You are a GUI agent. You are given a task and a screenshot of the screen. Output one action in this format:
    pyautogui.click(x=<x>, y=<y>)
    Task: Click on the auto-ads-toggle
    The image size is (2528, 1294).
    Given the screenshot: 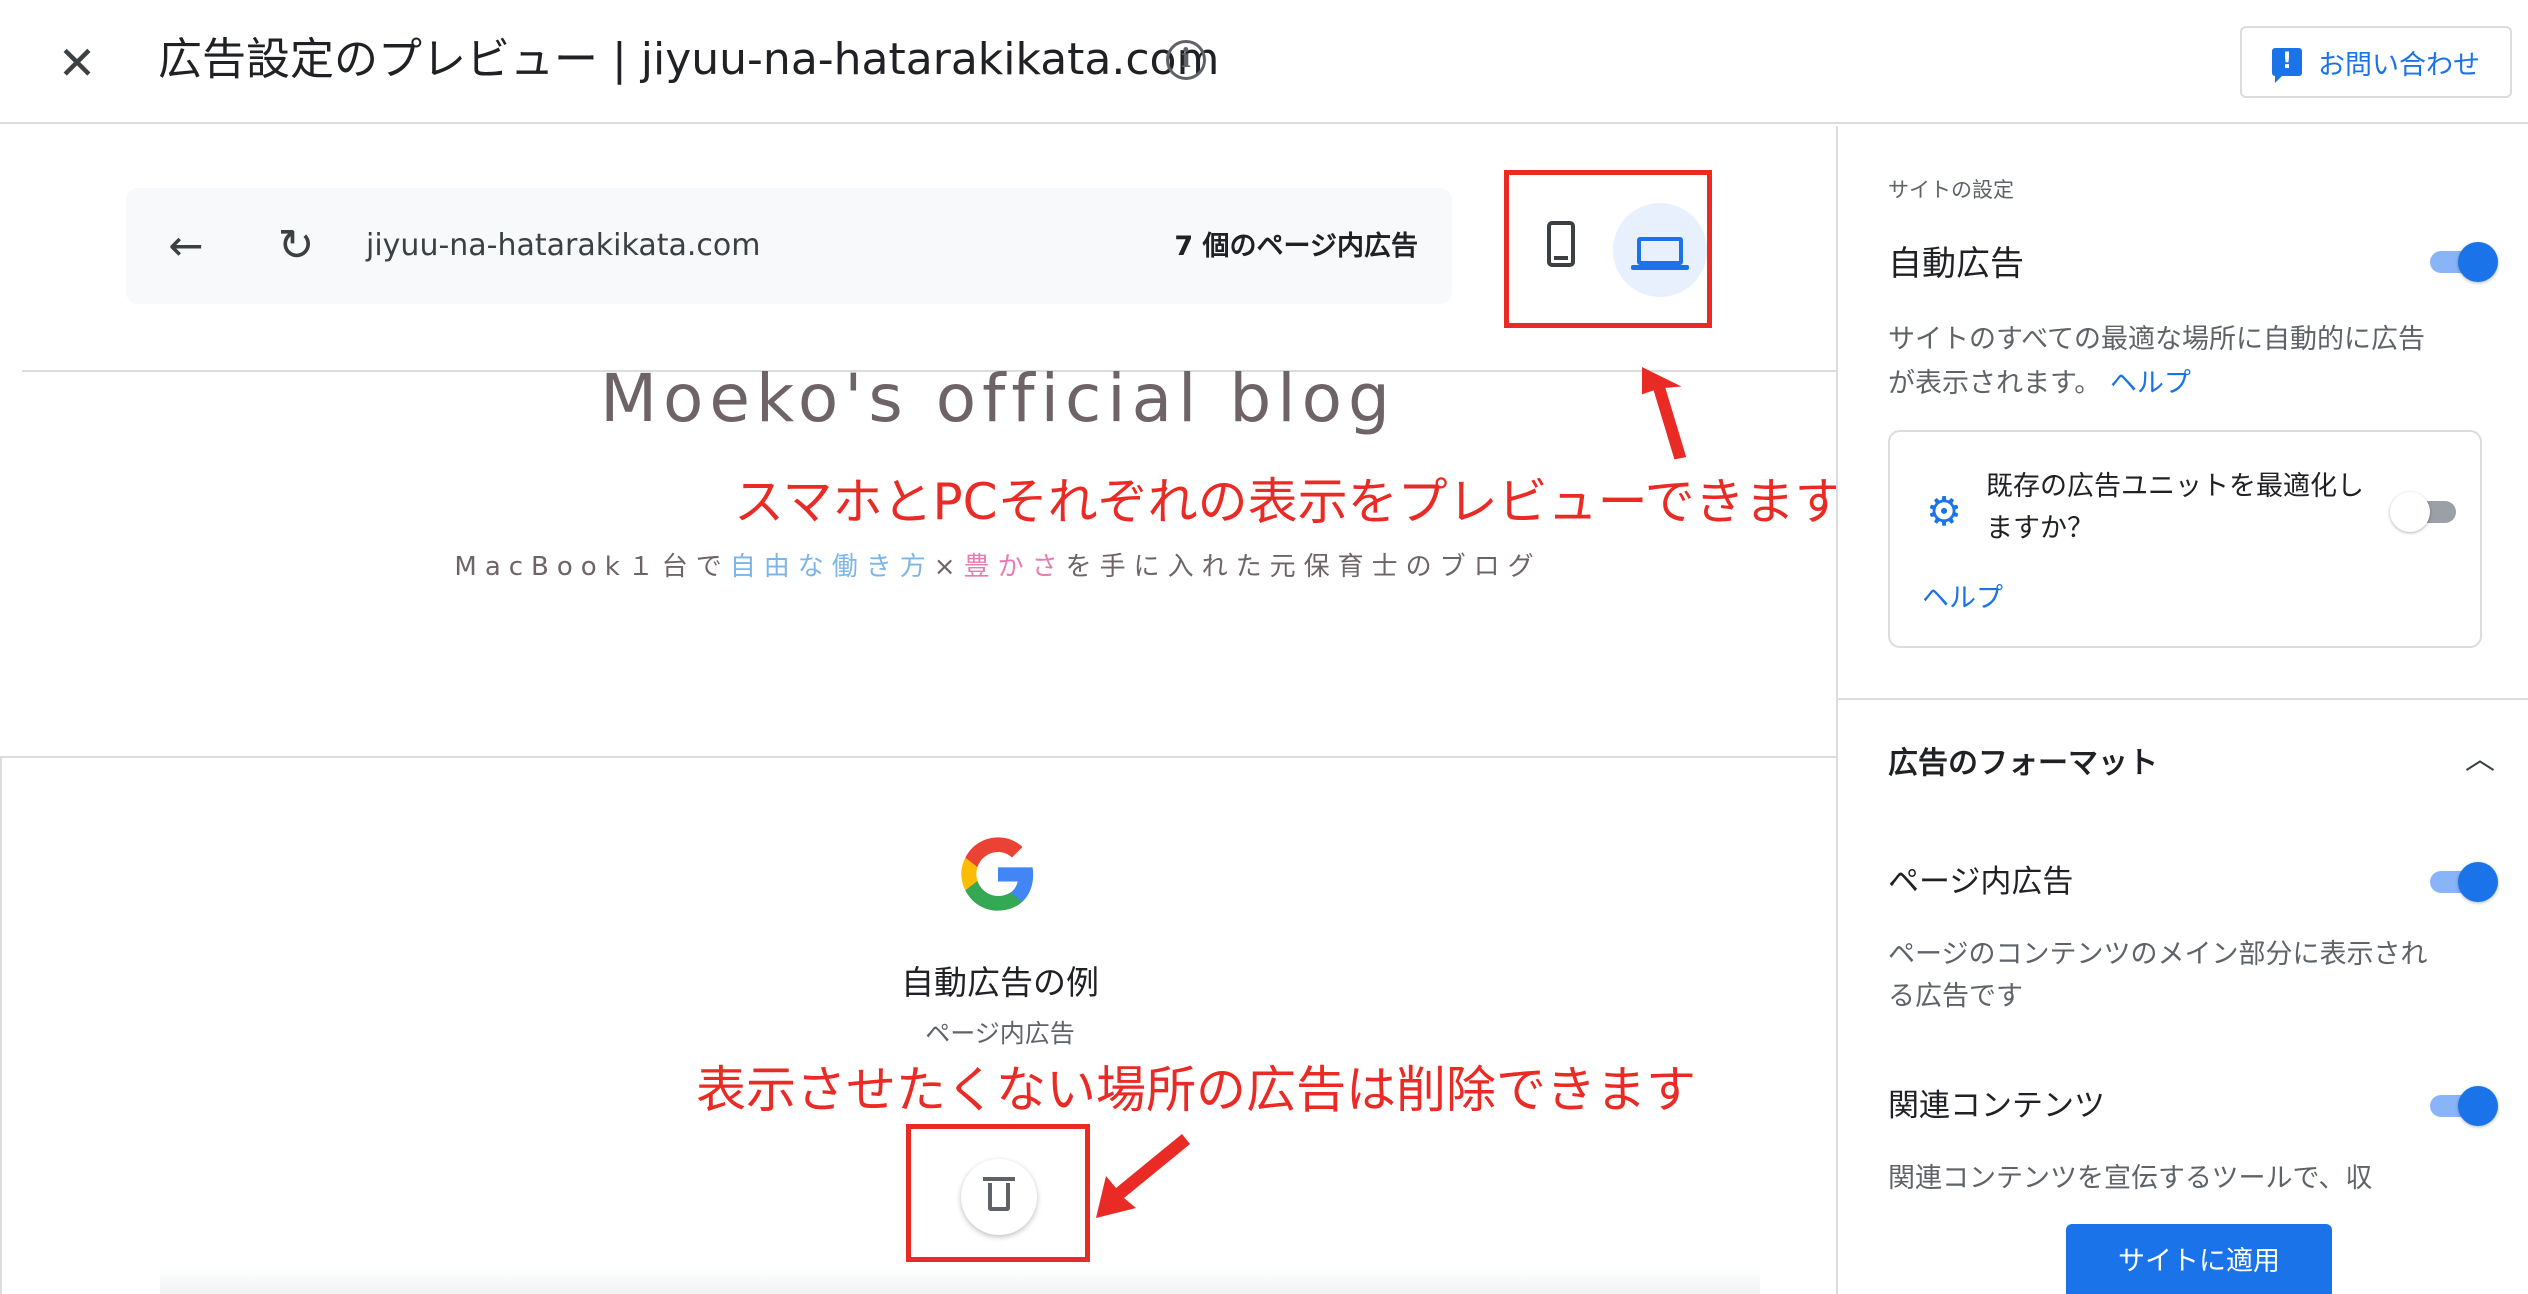 What is the action you would take?
    pyautogui.click(x=2462, y=261)
    